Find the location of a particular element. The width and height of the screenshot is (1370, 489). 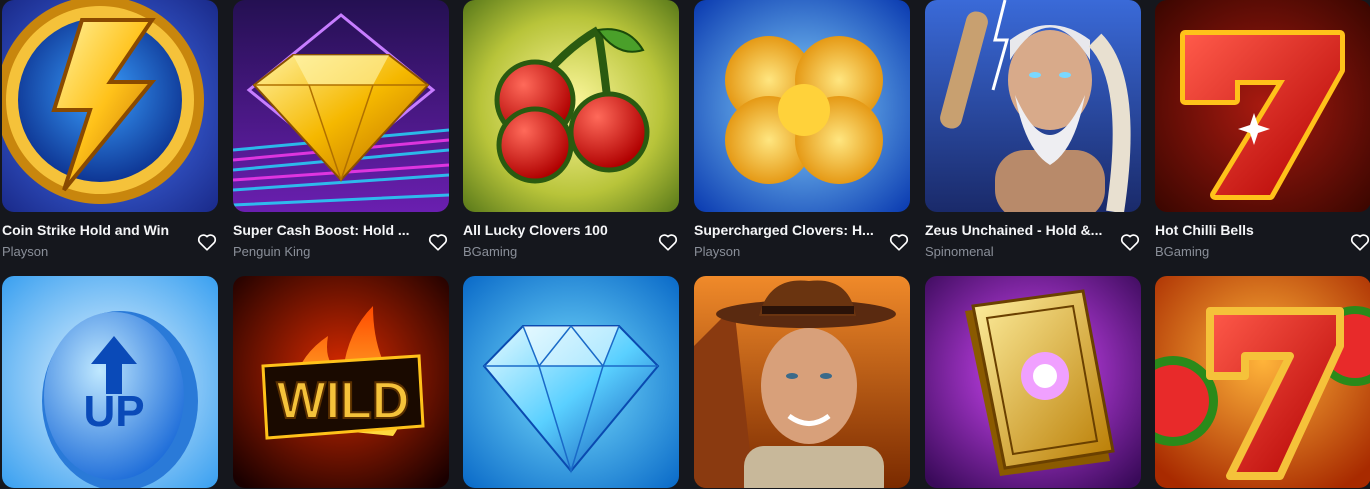

game-card: Supercharged Clovers: H... Playson is located at coordinates (802, 132).